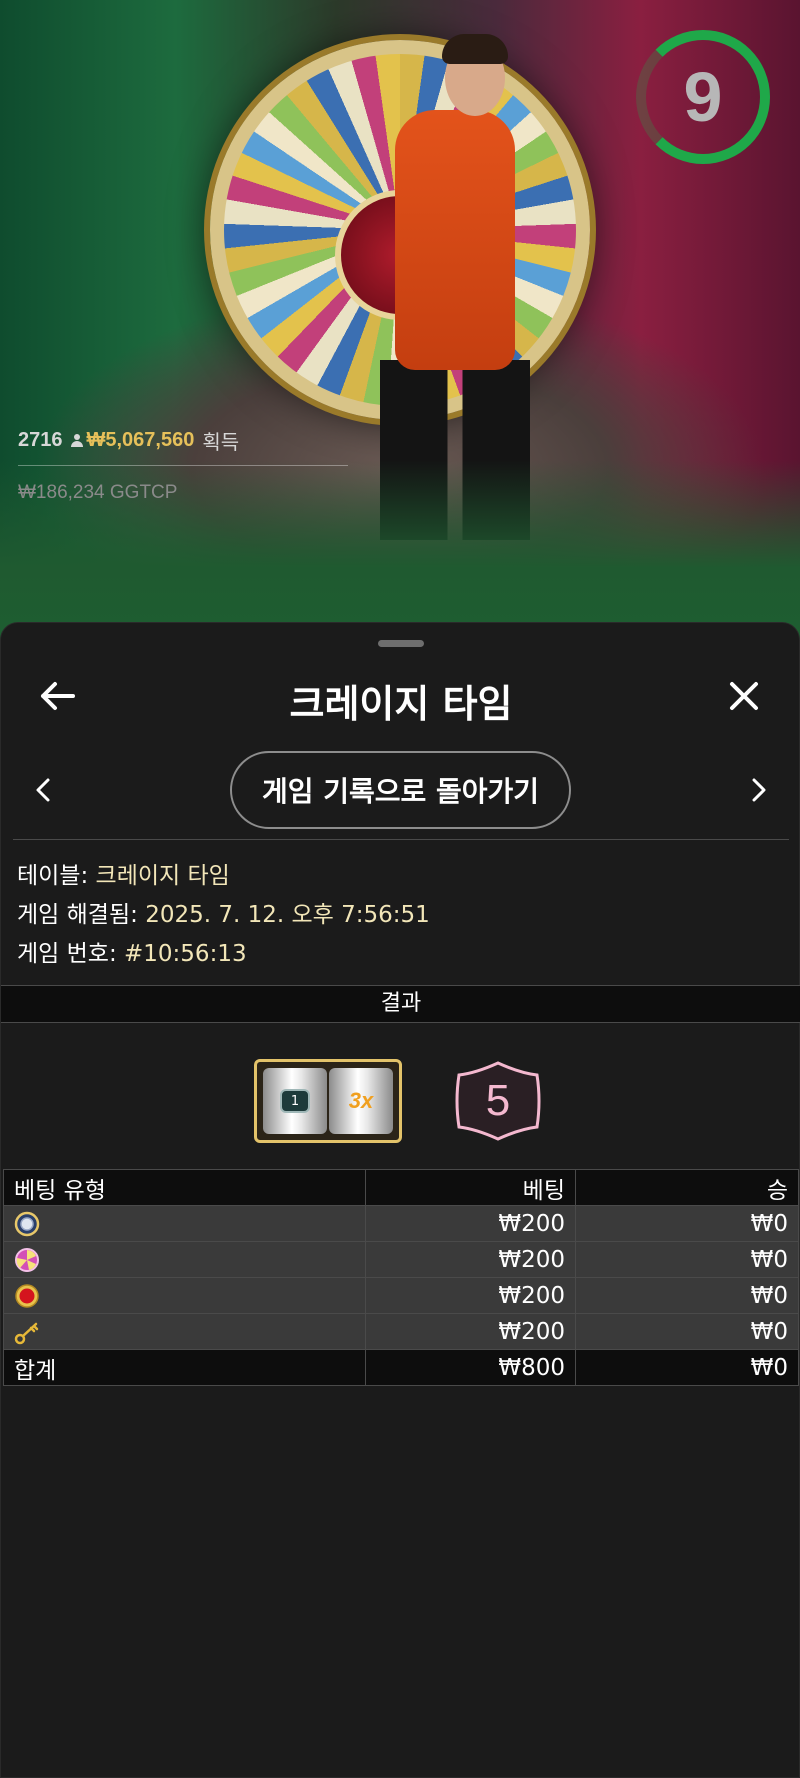 This screenshot has height=1778, width=800. What do you see at coordinates (470, 1367) in the screenshot?
I see `total-bet: ₩800` at bounding box center [470, 1367].